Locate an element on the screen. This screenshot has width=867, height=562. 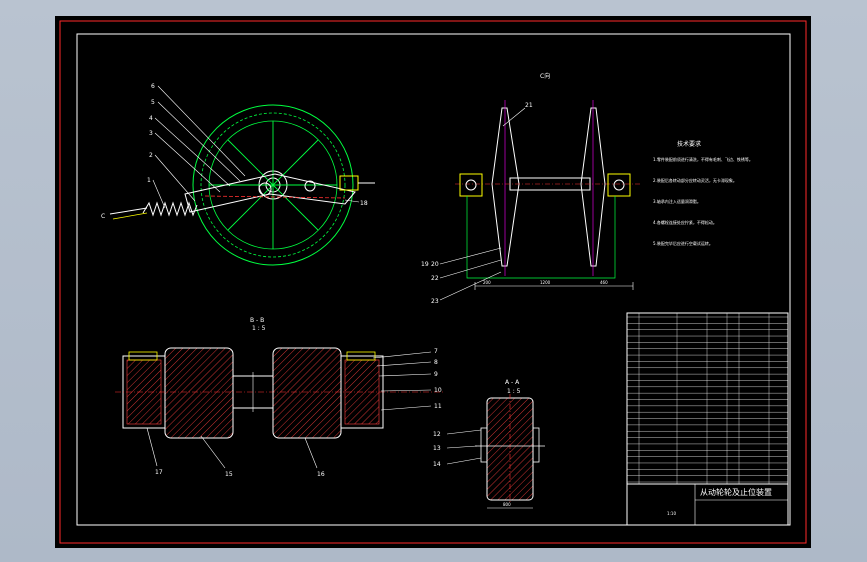
section-bb-scale: 1 : 5 is located at coordinates (259, 328).